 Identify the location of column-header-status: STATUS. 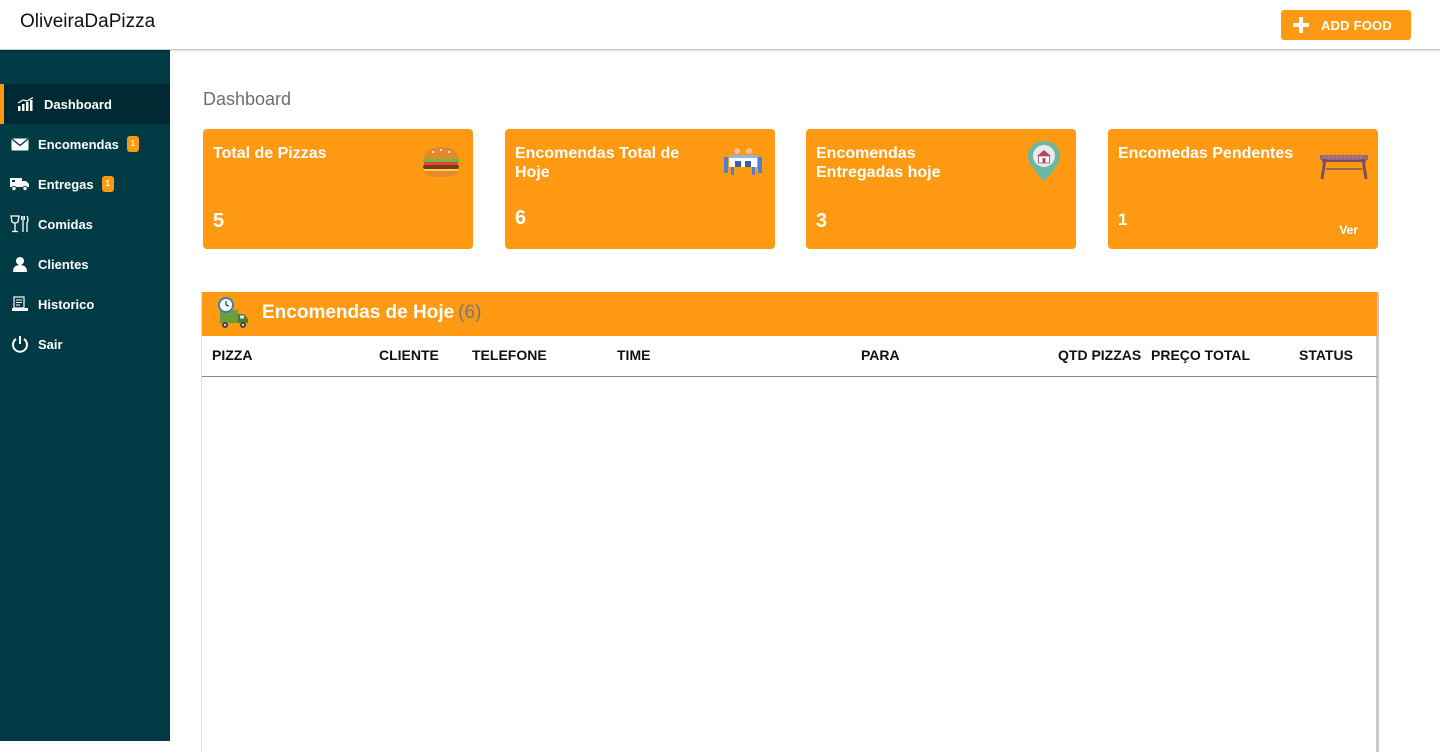
(1326, 355).